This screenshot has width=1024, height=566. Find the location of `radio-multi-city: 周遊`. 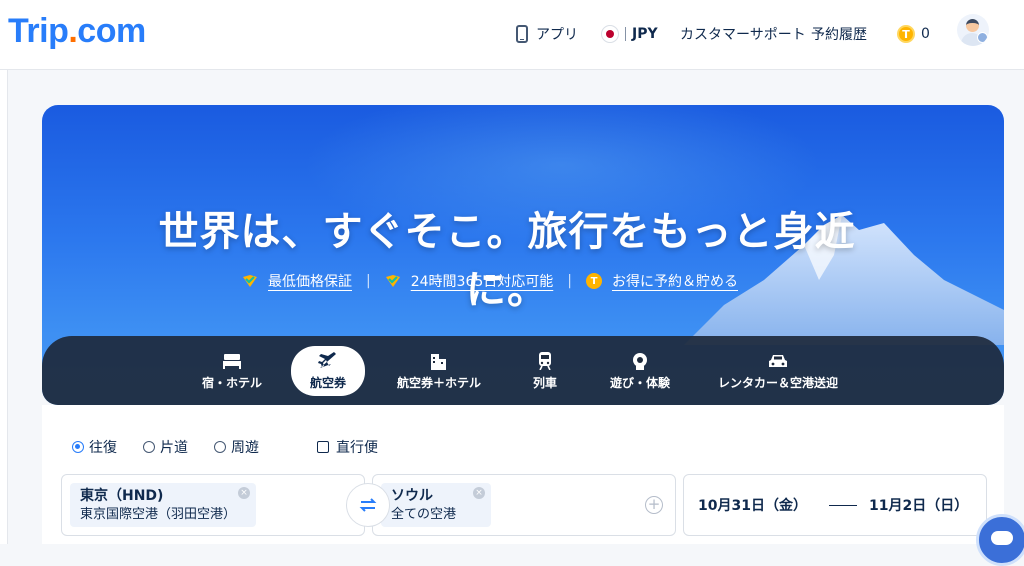

radio-multi-city: 周遊 is located at coordinates (236, 447).